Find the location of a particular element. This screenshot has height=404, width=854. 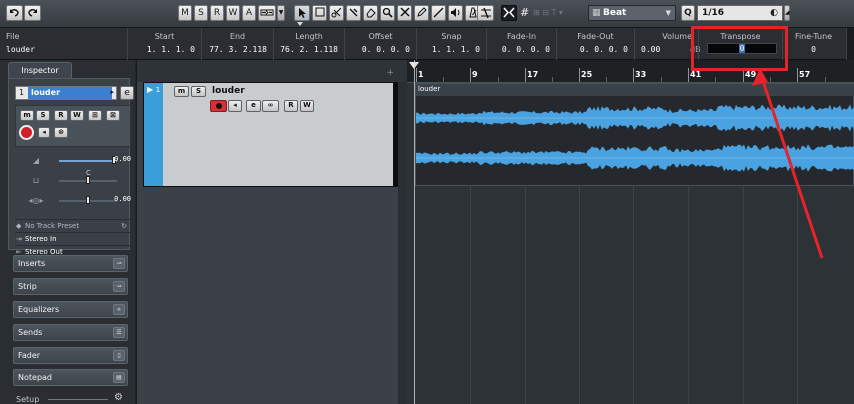

info-volume: Volume 0.00 dB is located at coordinates (667, 44).